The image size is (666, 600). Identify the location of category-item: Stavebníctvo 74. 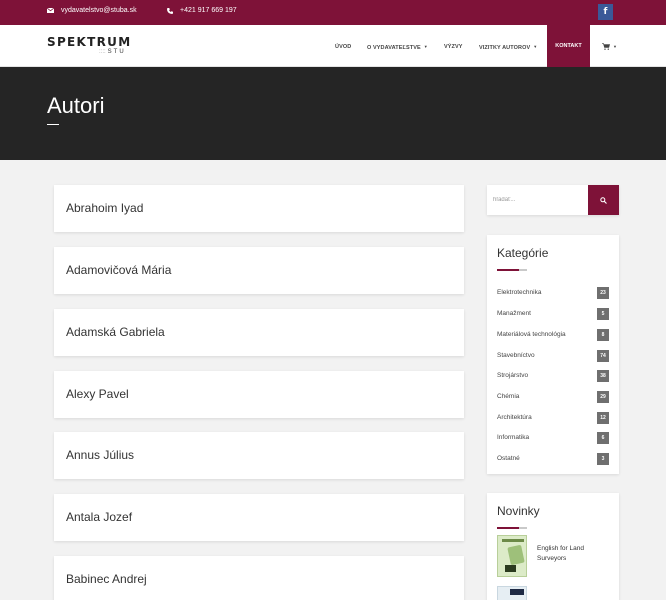
(553, 356).